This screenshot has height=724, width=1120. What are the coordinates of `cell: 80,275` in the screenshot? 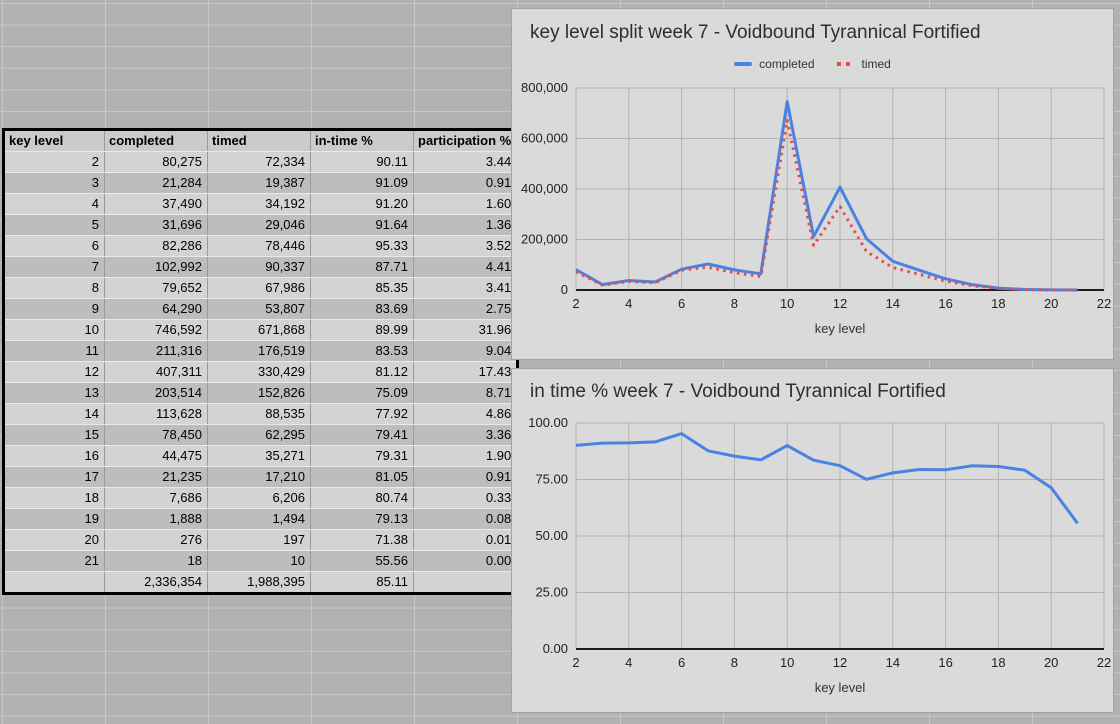 It's located at (156, 162).